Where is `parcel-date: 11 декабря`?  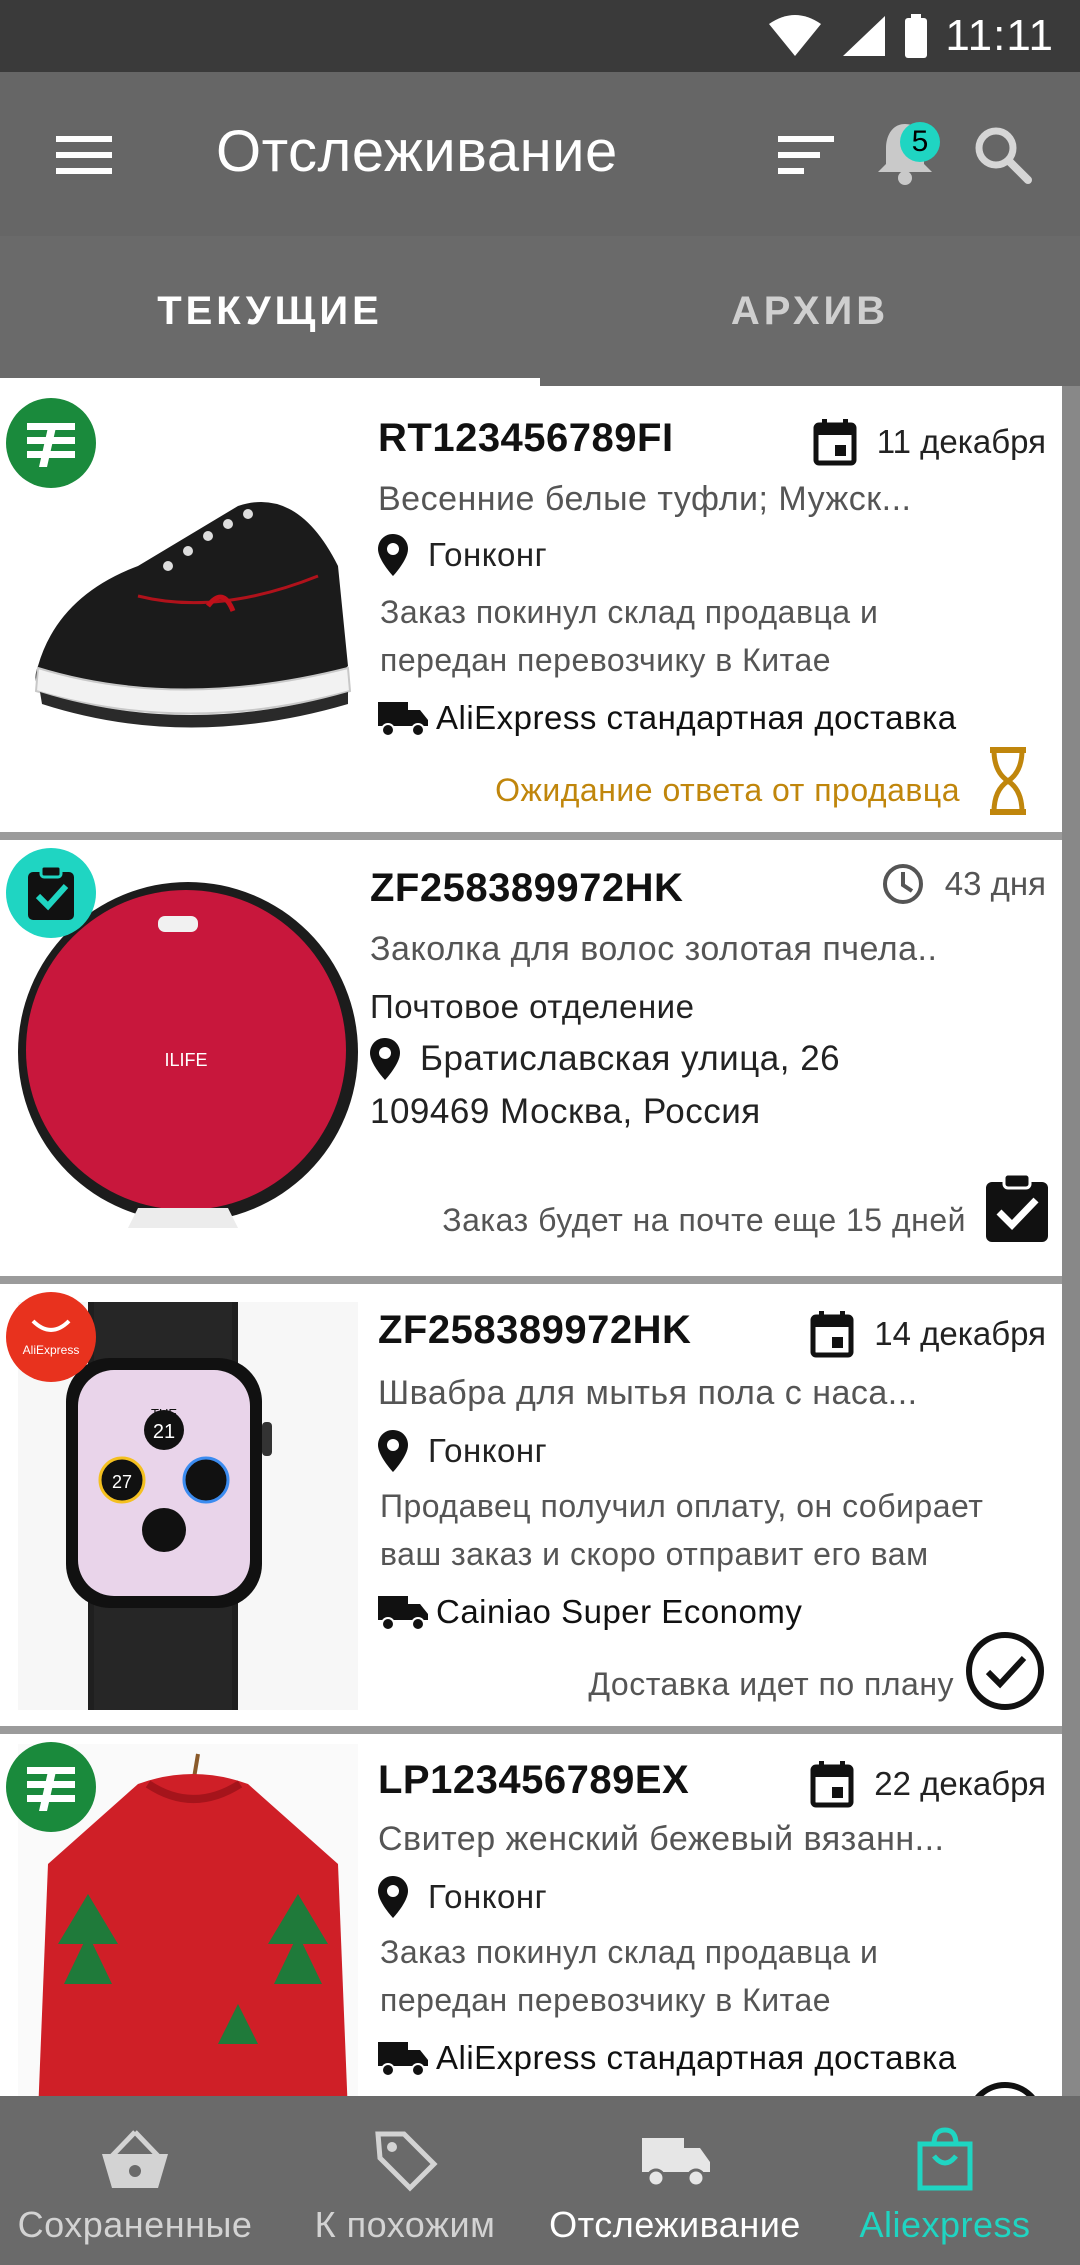
parcel-date: 11 декабря is located at coordinates (929, 442).